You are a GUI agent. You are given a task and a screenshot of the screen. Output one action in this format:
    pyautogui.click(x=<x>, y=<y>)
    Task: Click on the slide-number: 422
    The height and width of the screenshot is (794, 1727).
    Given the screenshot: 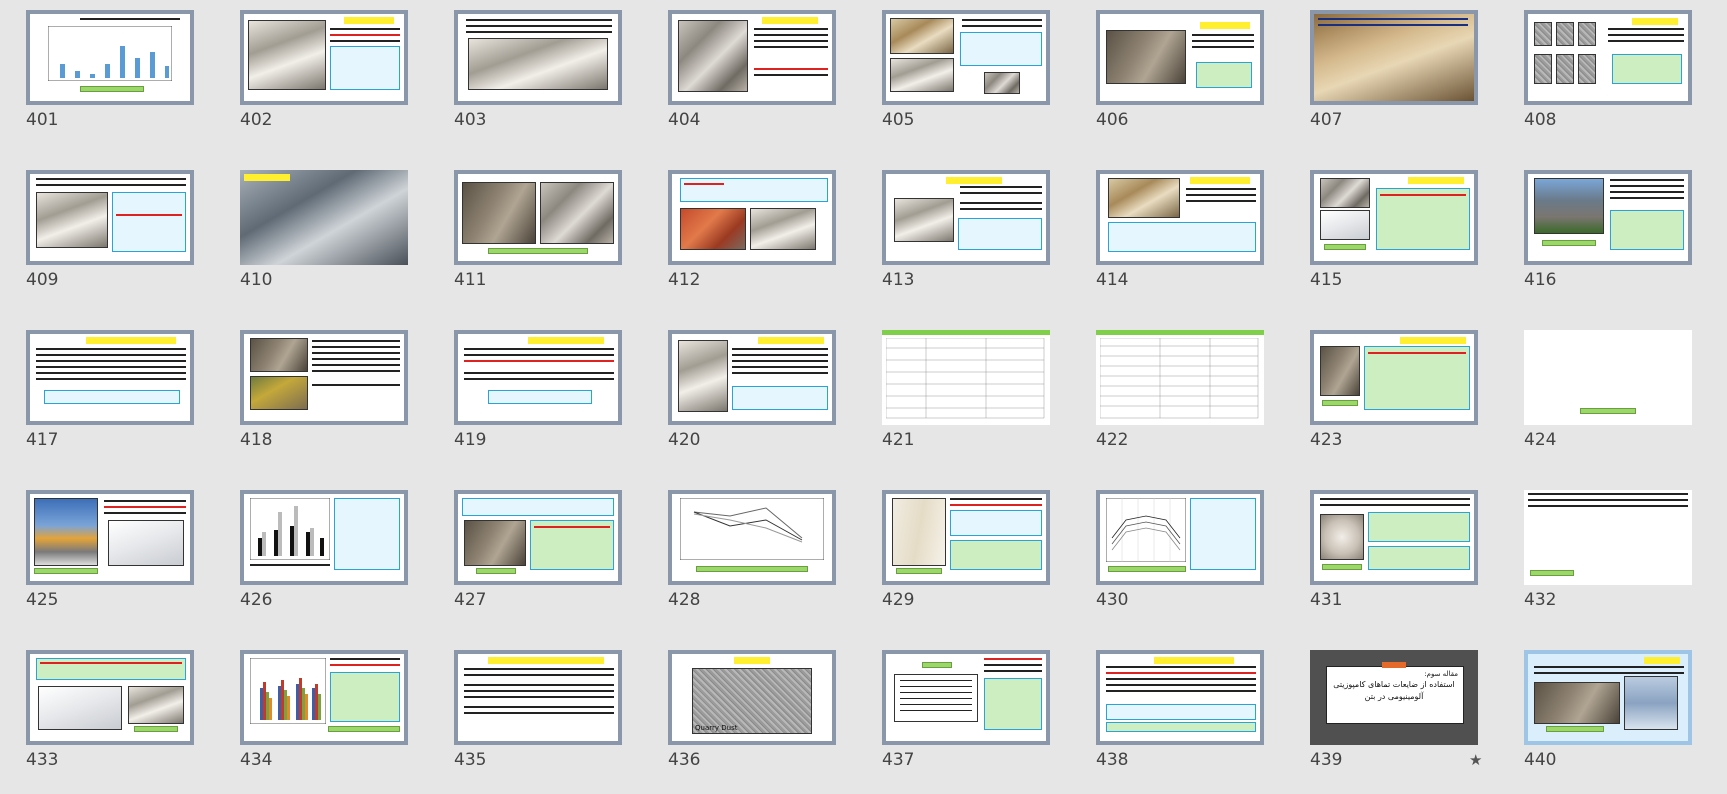 What is the action you would take?
    pyautogui.click(x=1112, y=440)
    